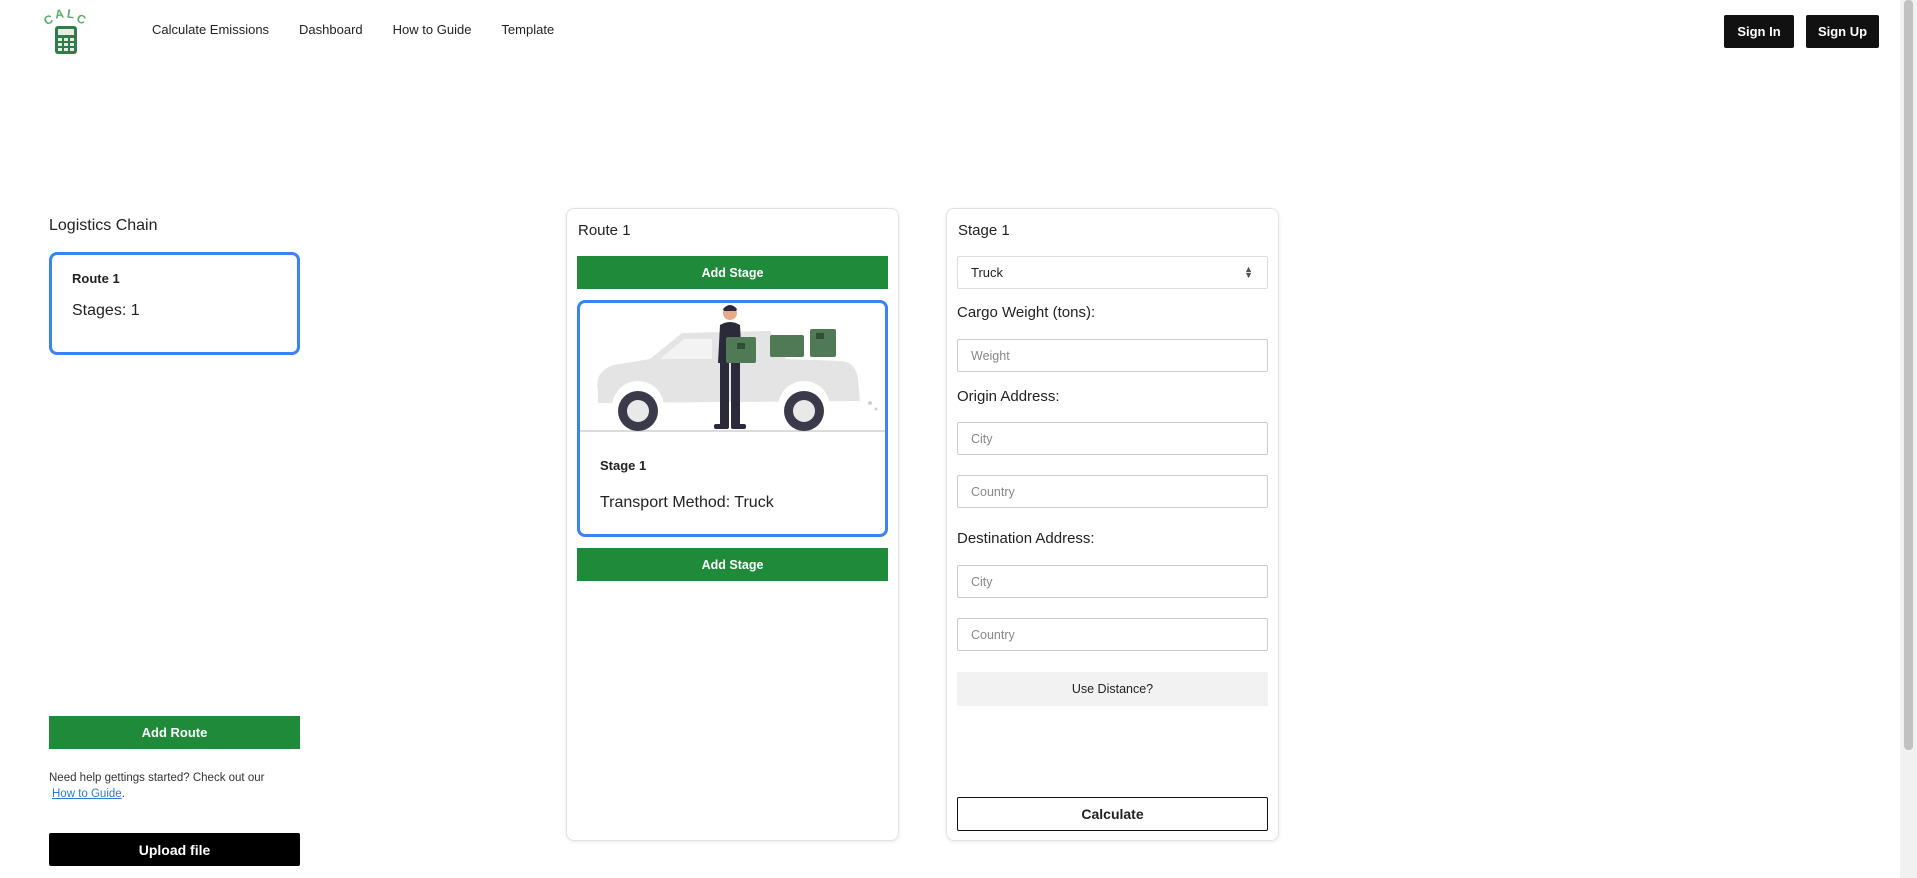 The height and width of the screenshot is (878, 1917). What do you see at coordinates (1112, 689) in the screenshot?
I see `use-distance-button: Use Distance?` at bounding box center [1112, 689].